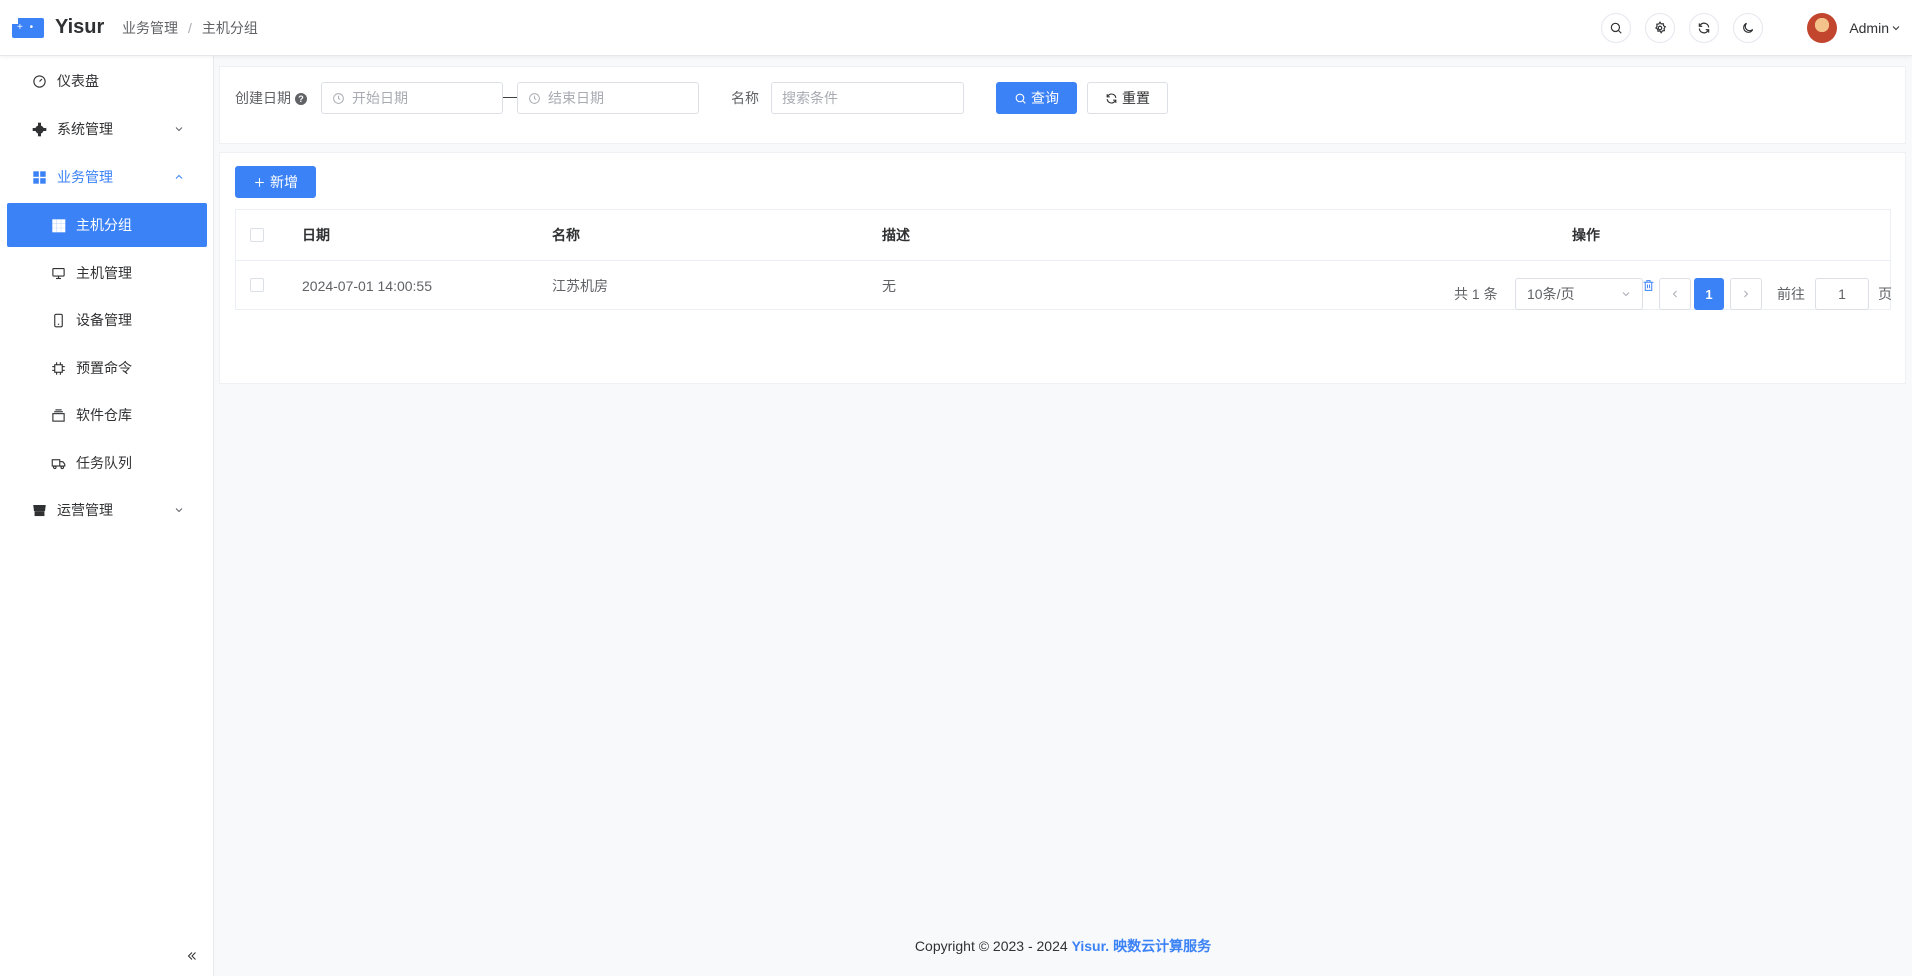  I want to click on breadcrumb-item-business: 业务管理, so click(150, 28).